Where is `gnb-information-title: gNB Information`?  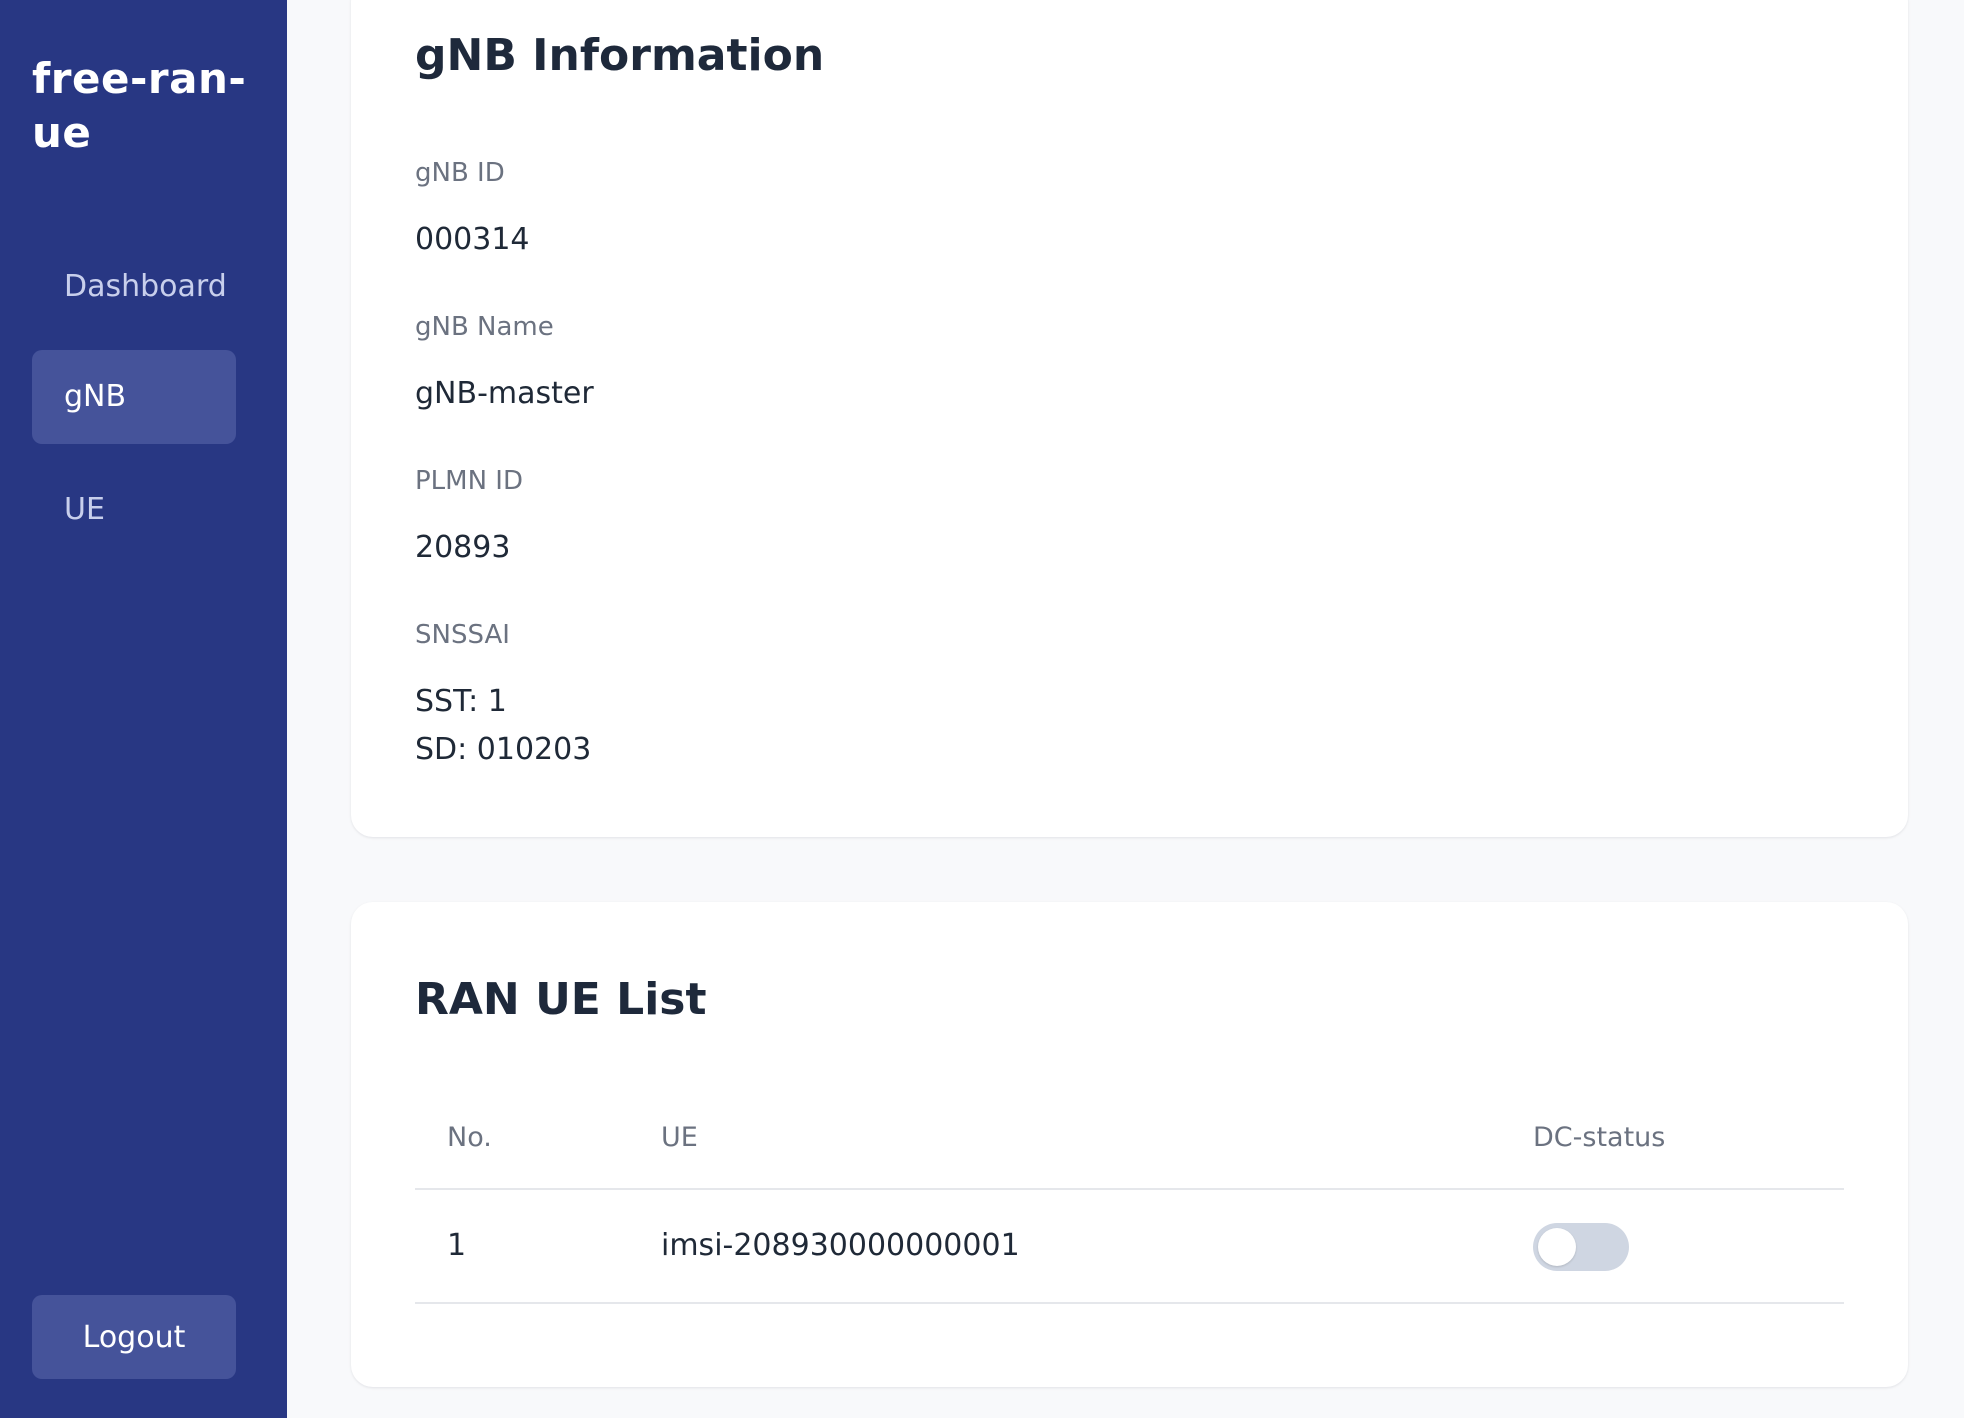
gnb-information-title: gNB Information is located at coordinates (620, 55).